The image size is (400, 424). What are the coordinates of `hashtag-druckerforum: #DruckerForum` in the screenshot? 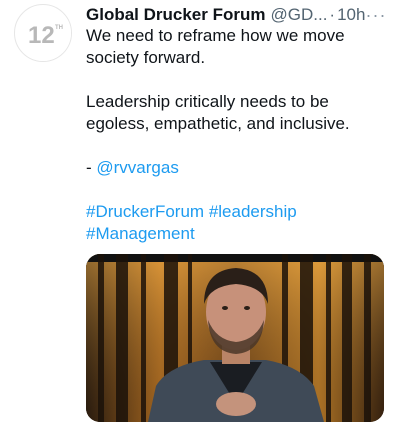 It's located at (145, 211).